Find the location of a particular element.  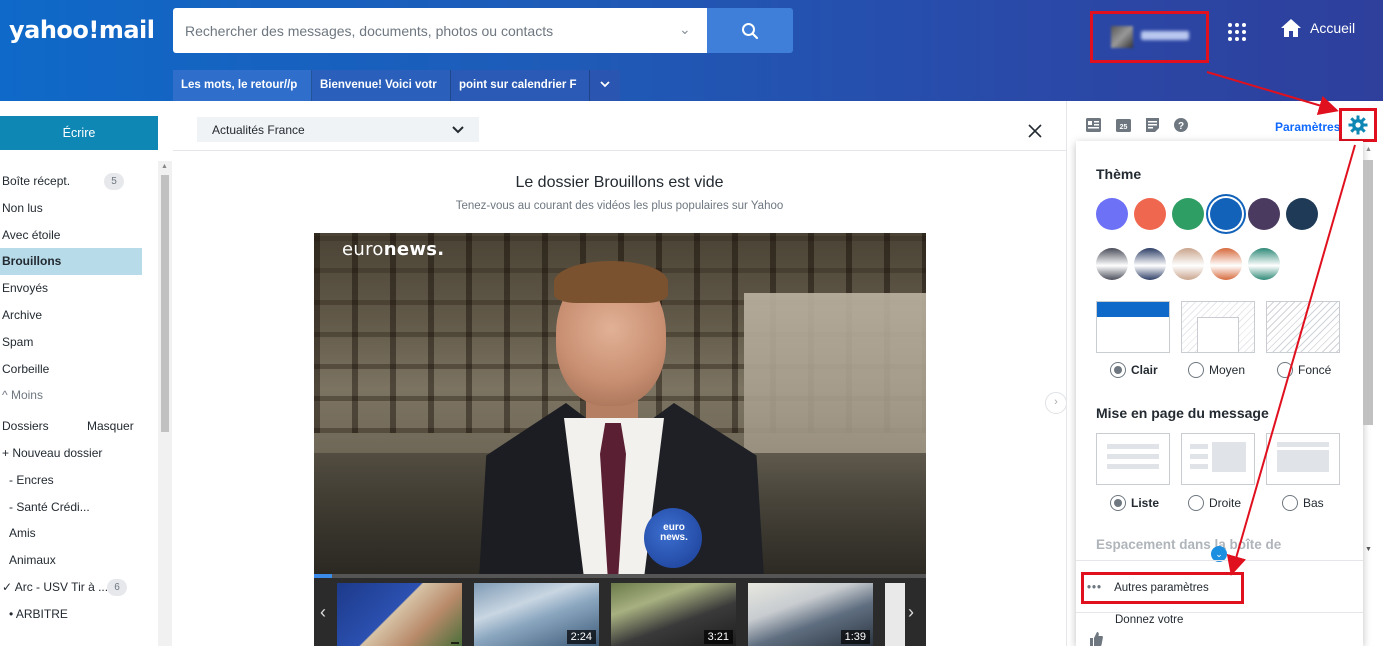

sidebar-item-spam: Spam is located at coordinates (75, 342).